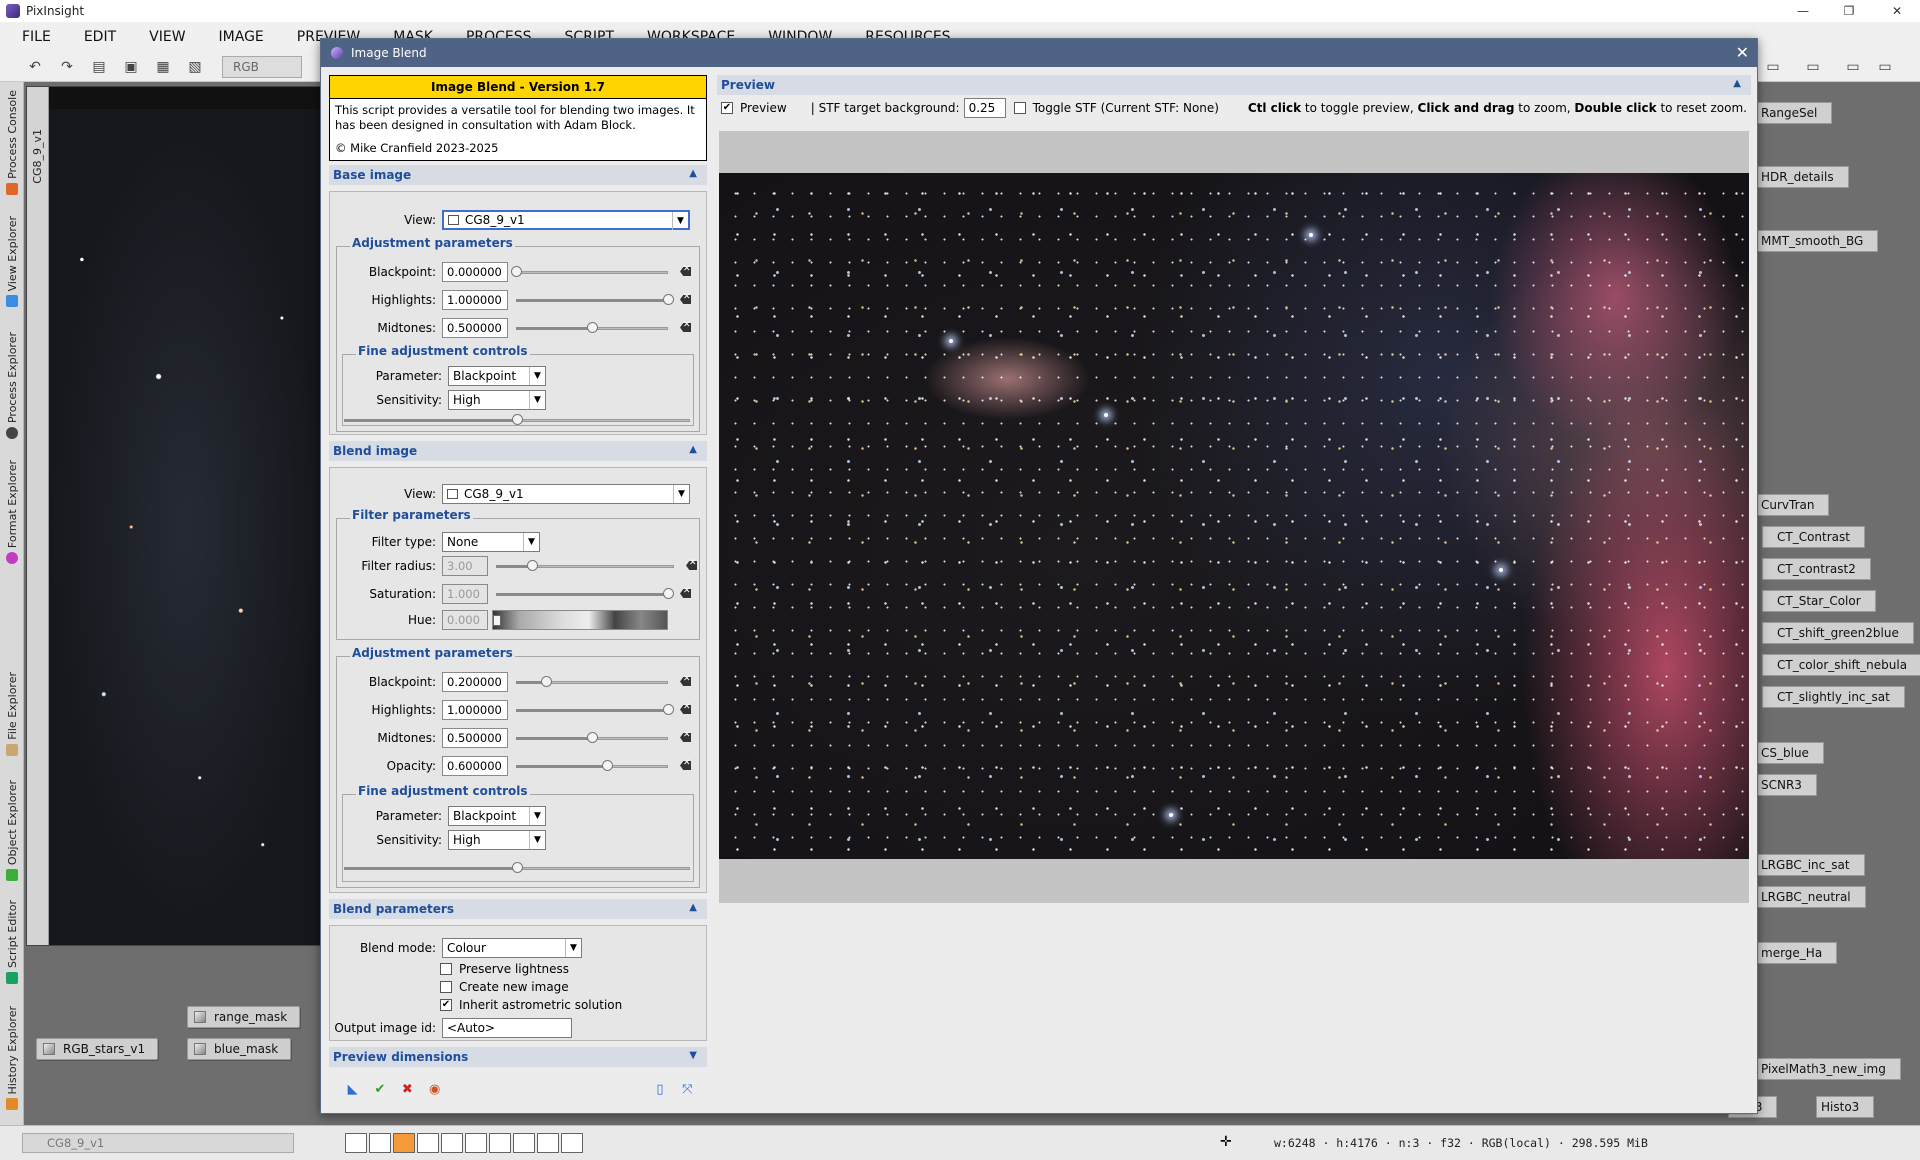 The height and width of the screenshot is (1160, 1920). Describe the element at coordinates (497, 400) in the screenshot. I see `base-sensitivity-combo: High ▼` at that location.